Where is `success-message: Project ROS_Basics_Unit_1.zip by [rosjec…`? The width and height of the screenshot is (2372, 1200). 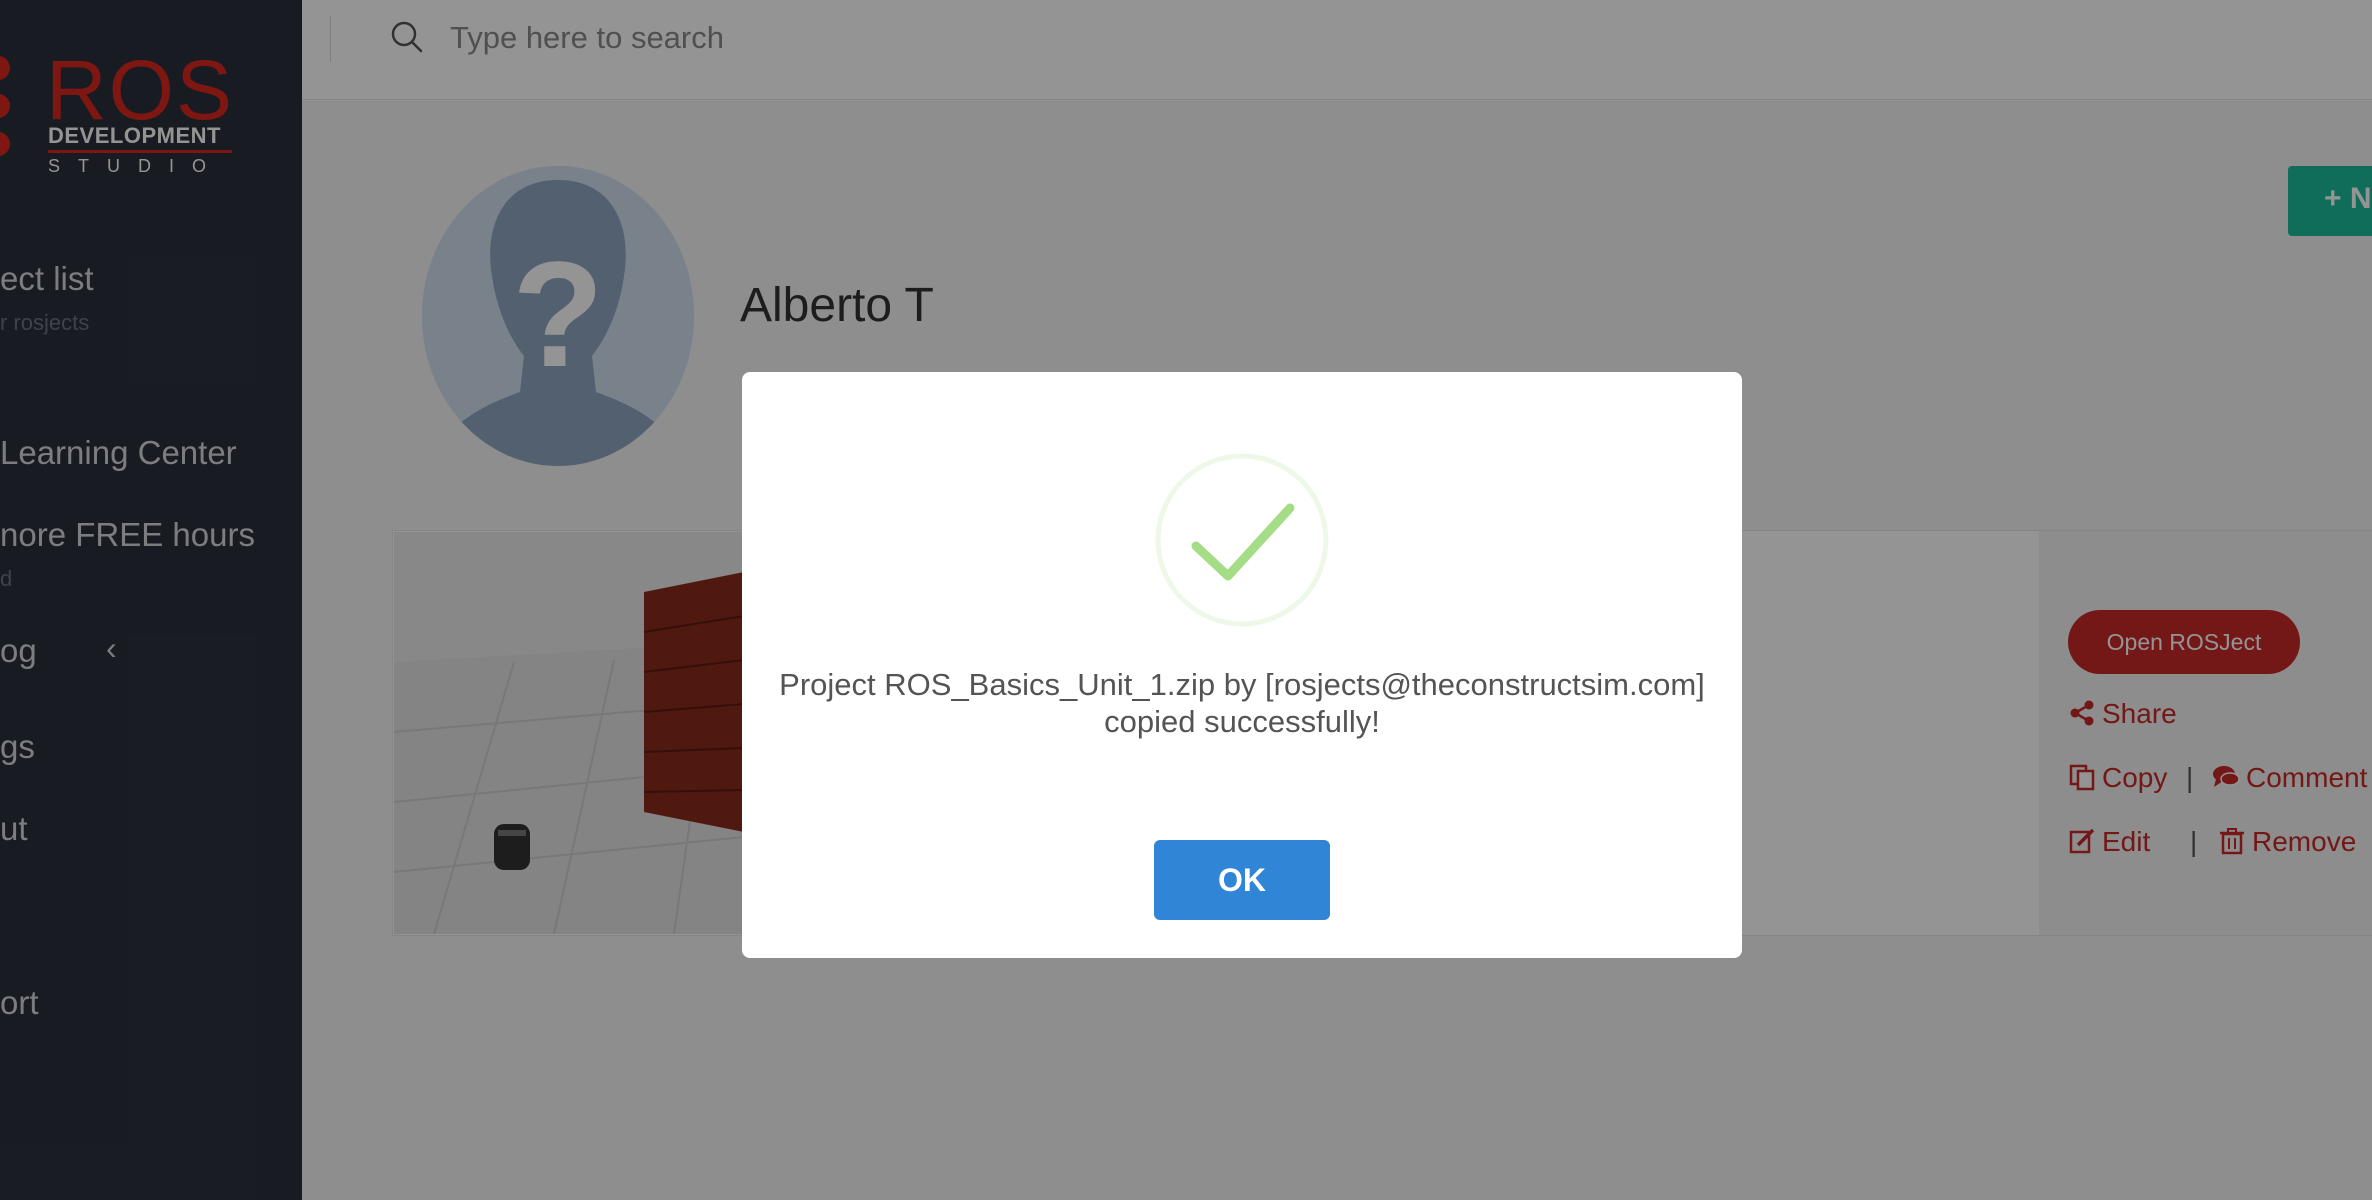 success-message: Project ROS_Basics_Unit_1.zip by [rosjec… is located at coordinates (1242, 703).